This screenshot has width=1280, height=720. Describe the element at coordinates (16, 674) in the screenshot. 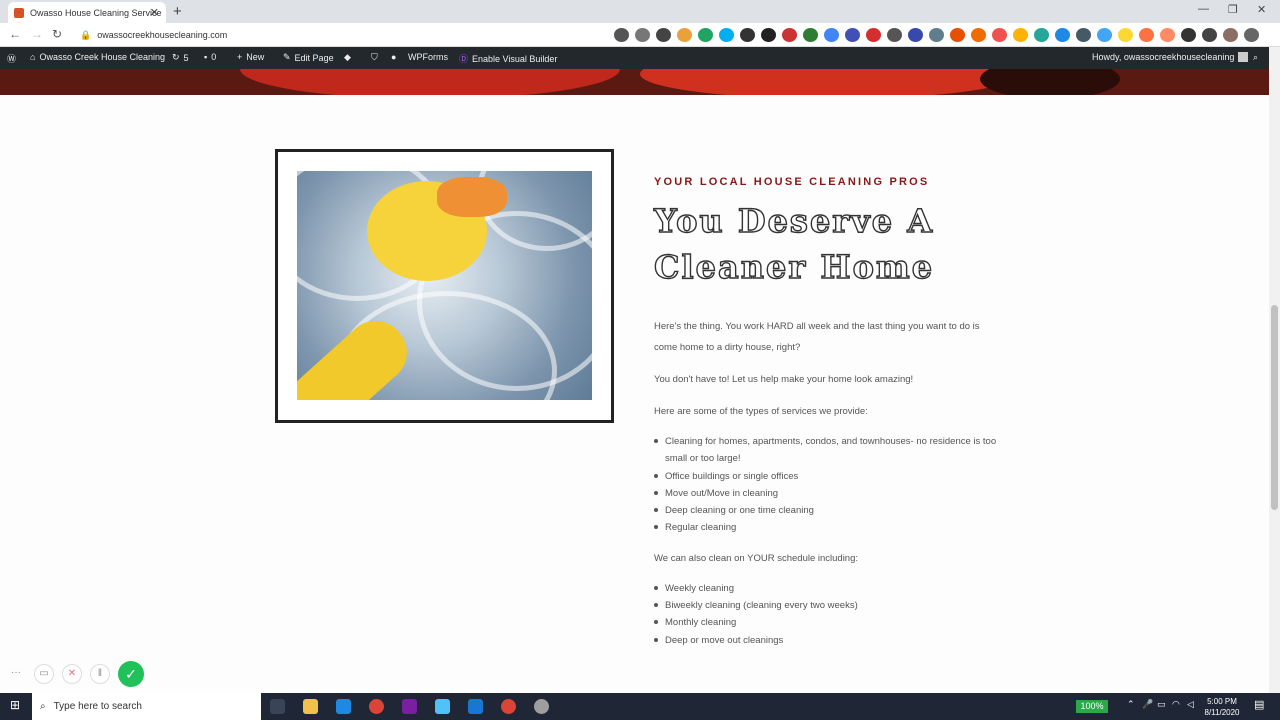

I see `more-options-icon: ···` at that location.